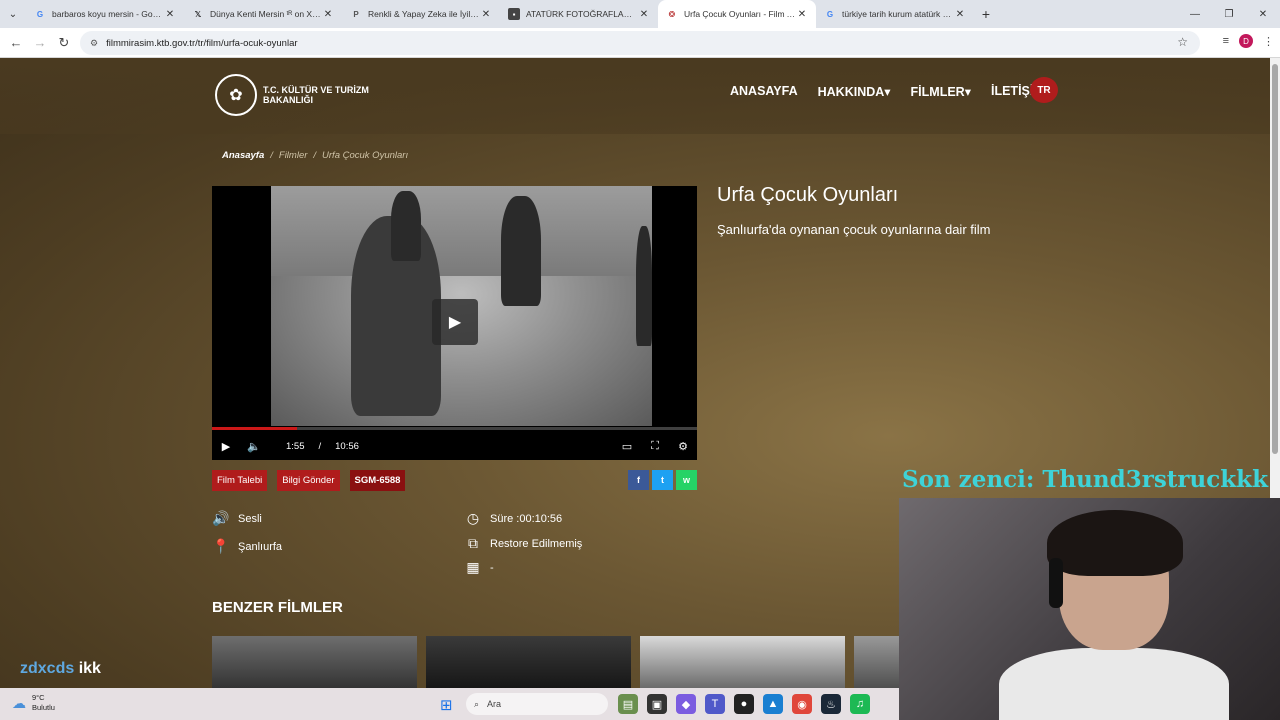 This screenshot has width=1280, height=720. Describe the element at coordinates (1268, 41) in the screenshot. I see `menu-dots-icon: ⋮` at that location.